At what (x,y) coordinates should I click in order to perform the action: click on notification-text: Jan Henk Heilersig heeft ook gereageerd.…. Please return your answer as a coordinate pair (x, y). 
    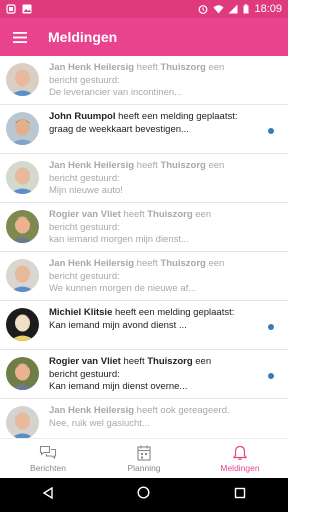
    Looking at the image, I should click on (155, 417).